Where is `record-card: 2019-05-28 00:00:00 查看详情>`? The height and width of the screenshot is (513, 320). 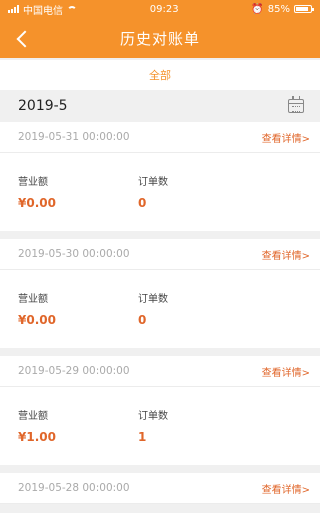 record-card: 2019-05-28 00:00:00 查看详情> is located at coordinates (160, 488).